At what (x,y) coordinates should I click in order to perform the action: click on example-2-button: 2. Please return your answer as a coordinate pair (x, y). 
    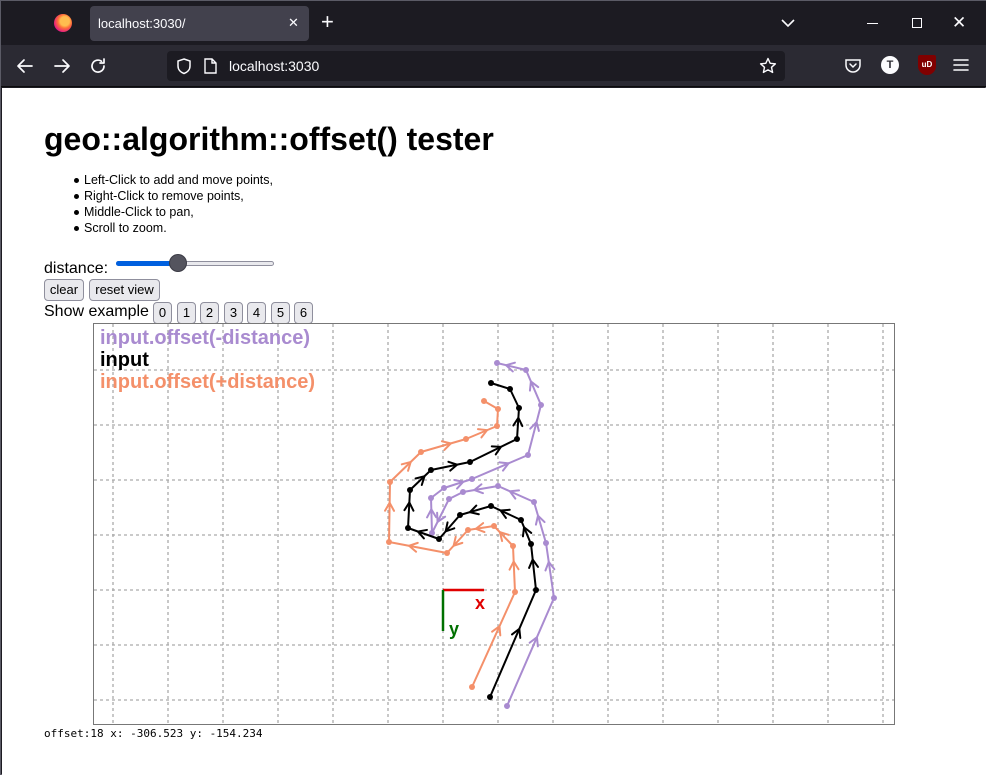
    Looking at the image, I should click on (209, 313).